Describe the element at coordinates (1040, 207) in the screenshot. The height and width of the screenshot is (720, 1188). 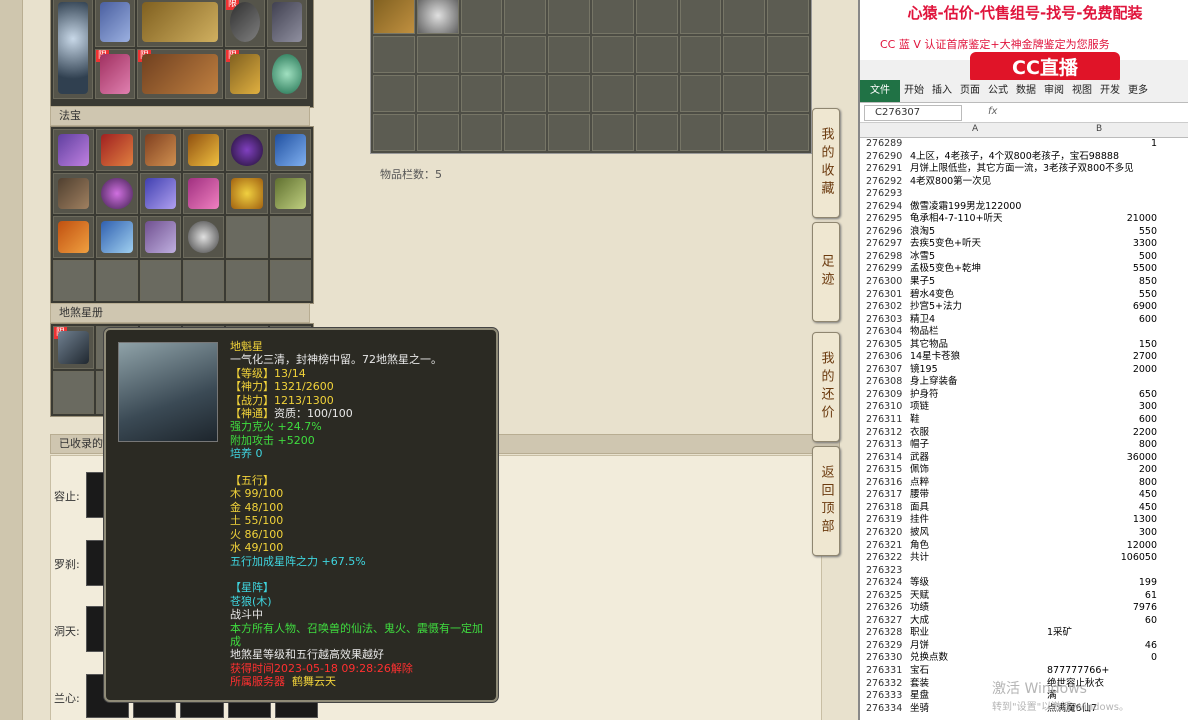
I see `cell-a: 傲雪凌霜199男龙122000` at that location.